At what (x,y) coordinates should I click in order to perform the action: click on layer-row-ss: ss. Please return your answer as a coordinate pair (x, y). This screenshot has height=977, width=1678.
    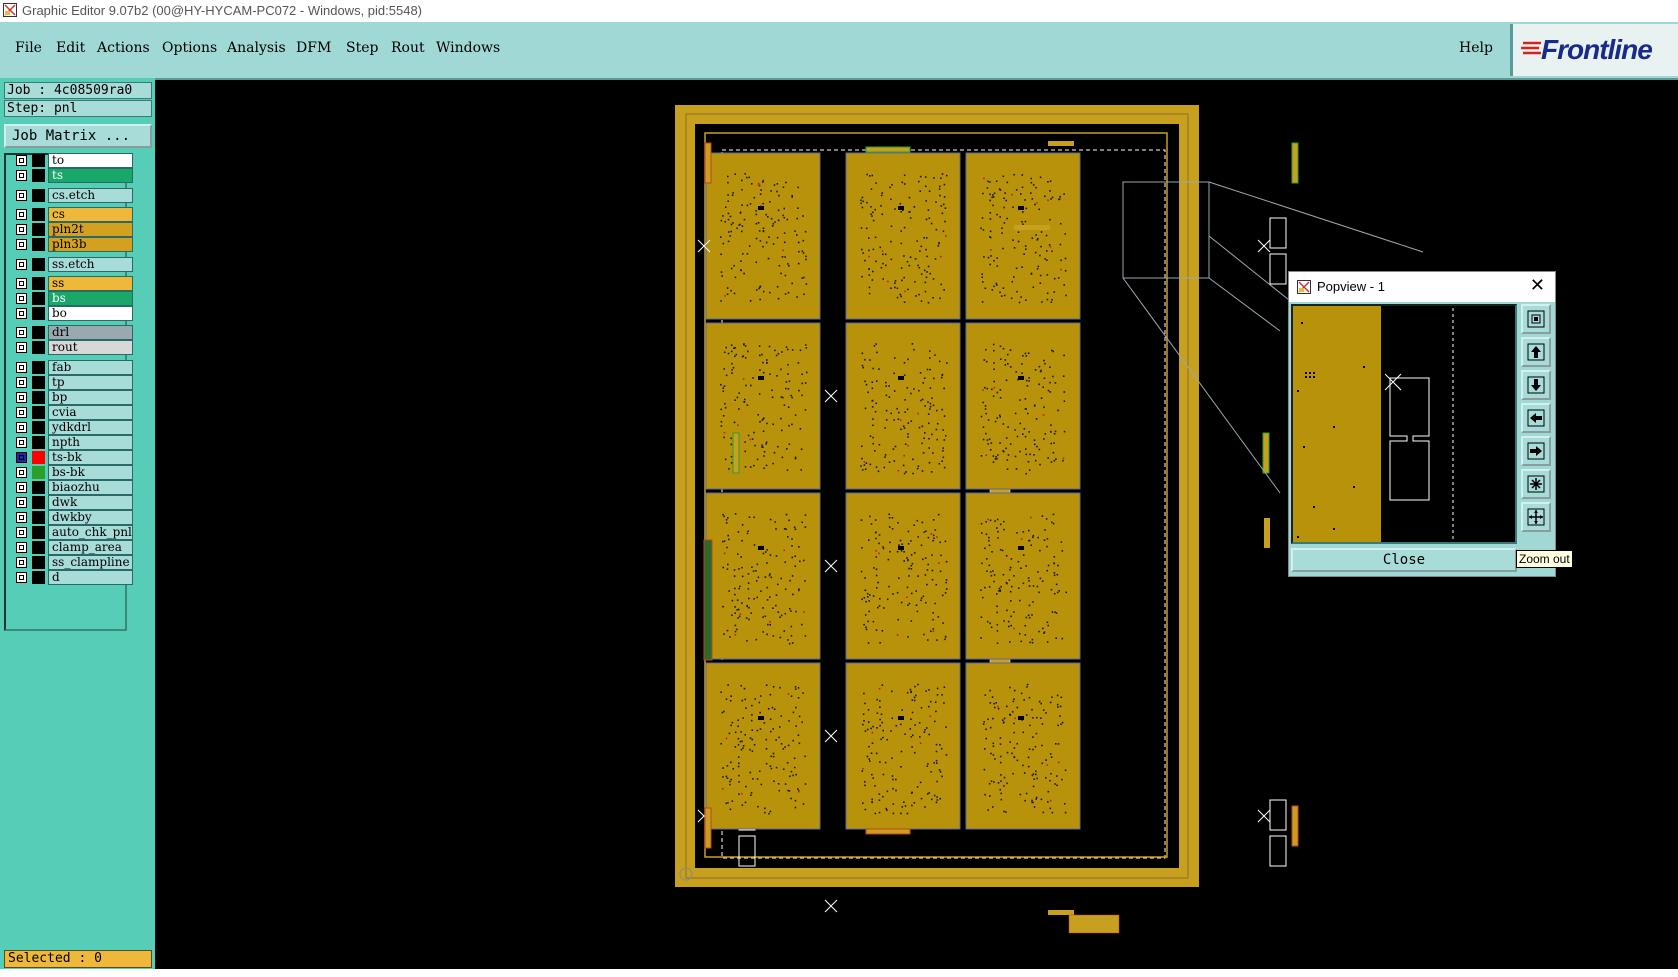
    Looking at the image, I should click on (71, 283).